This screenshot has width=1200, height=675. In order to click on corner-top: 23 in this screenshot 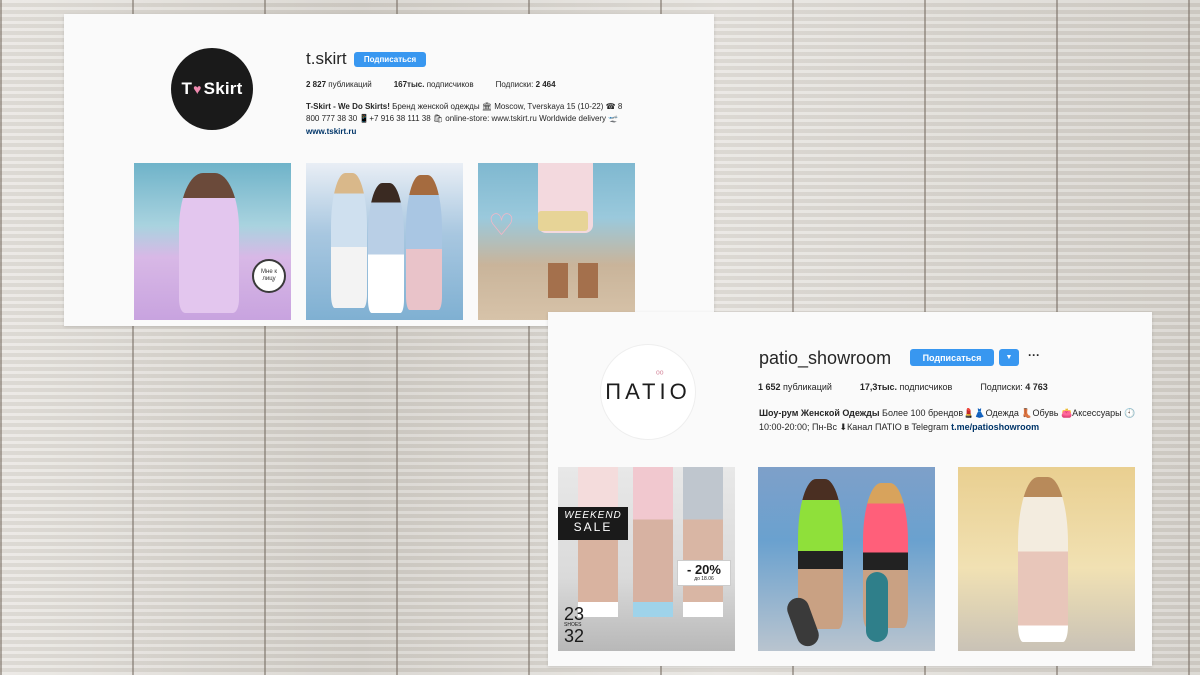, I will do `click(574, 614)`.